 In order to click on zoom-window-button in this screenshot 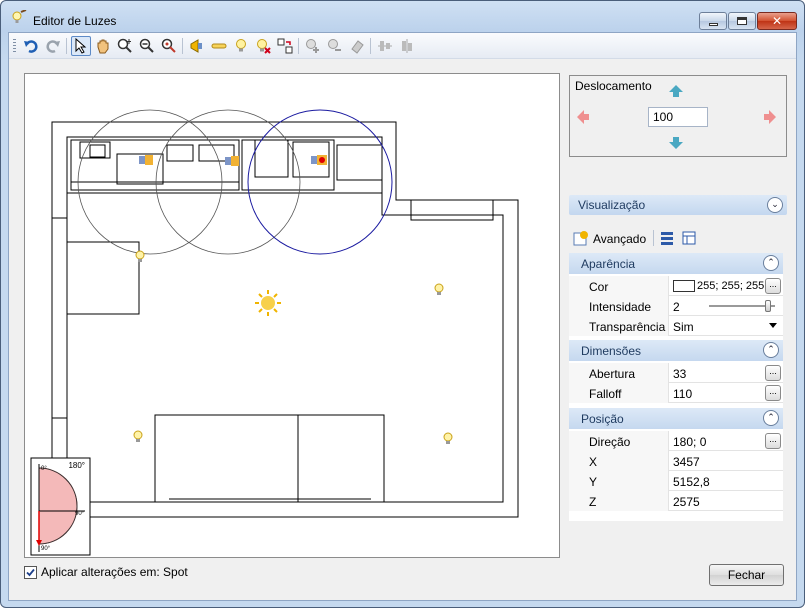, I will do `click(125, 46)`.